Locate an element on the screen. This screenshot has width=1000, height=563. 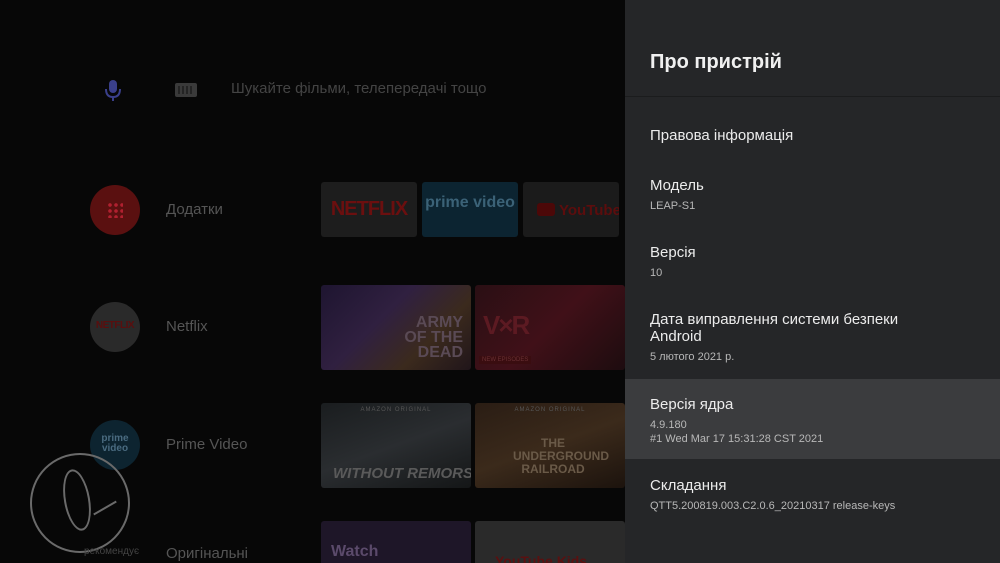
tile-love-death-robots: V×R NEW EPISODES is located at coordinates (550, 327).